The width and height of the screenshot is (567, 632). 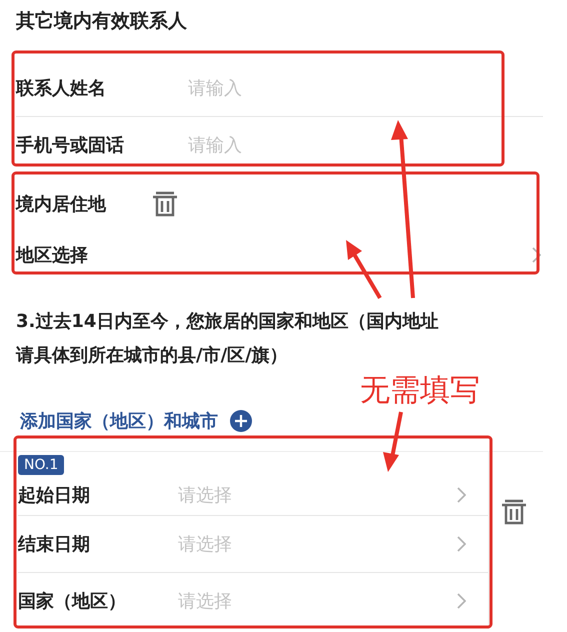 What do you see at coordinates (52, 255) in the screenshot?
I see `field-label: 地区选择` at bounding box center [52, 255].